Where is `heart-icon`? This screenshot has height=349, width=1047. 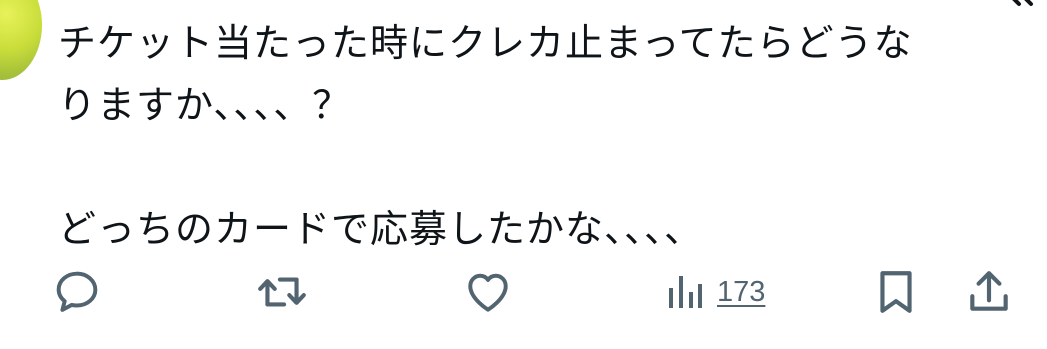 heart-icon is located at coordinates (488, 292).